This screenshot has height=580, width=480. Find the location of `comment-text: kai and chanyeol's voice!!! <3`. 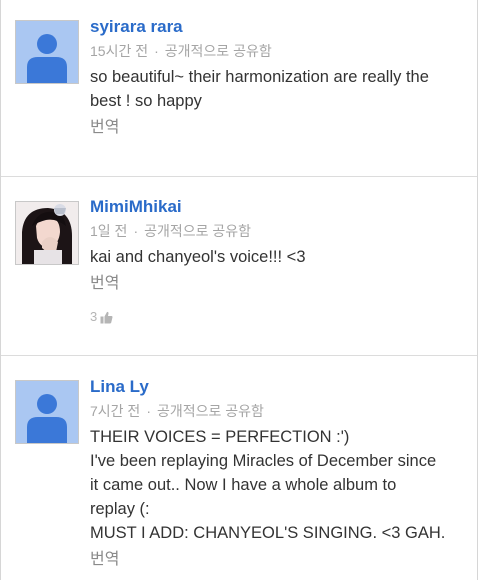

comment-text: kai and chanyeol's voice!!! <3 is located at coordinates (274, 257).